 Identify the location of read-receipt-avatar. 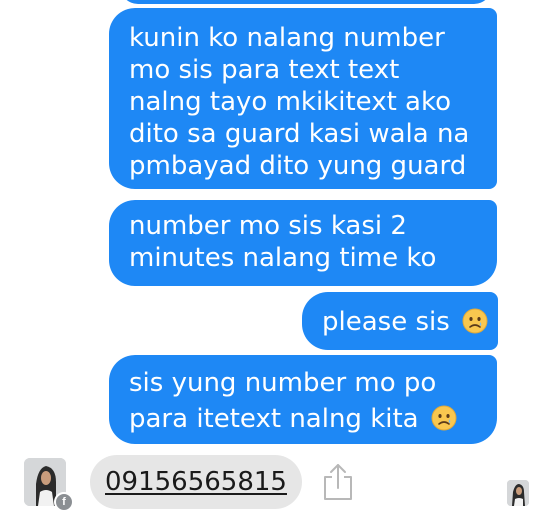
(518, 493).